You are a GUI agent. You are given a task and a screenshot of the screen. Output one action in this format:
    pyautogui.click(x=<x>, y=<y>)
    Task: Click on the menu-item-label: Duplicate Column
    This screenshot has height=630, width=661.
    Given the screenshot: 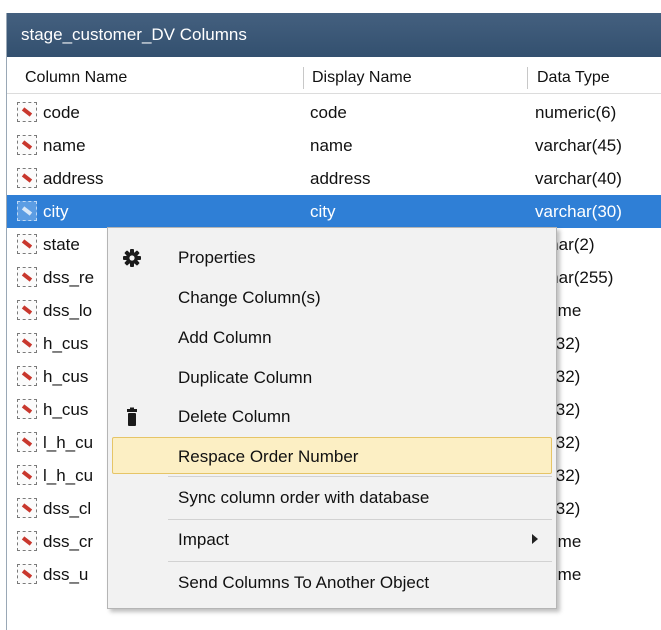 What is the action you would take?
    pyautogui.click(x=245, y=377)
    